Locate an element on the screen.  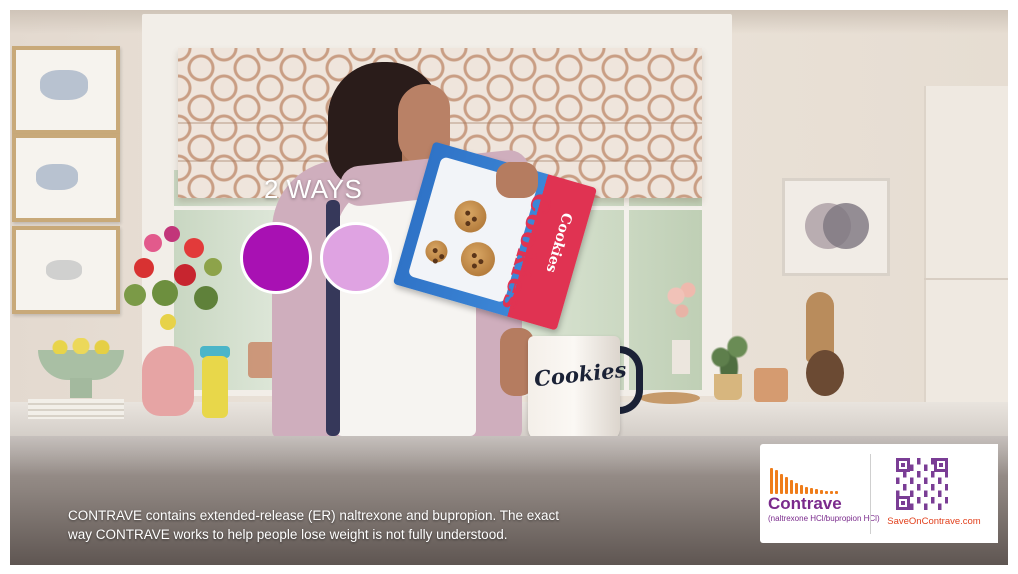
wooden-bowl is located at coordinates (825, 373).